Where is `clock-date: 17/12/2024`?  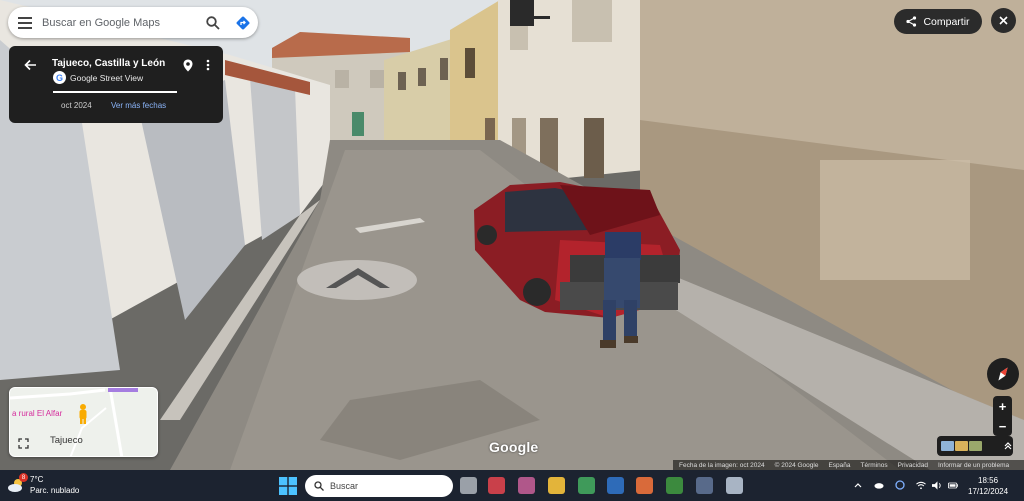
clock-date: 17/12/2024 is located at coordinates (988, 491).